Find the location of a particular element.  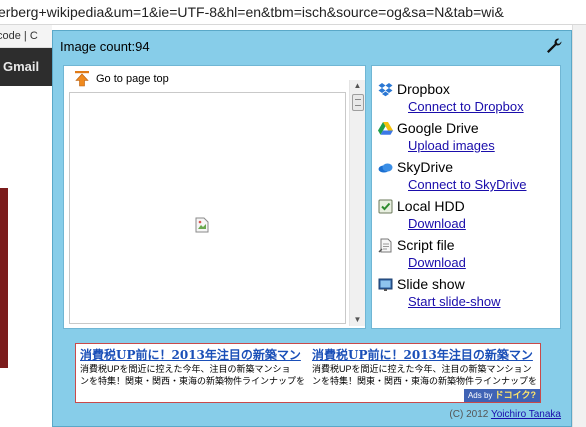

image-list-scrollbar: ▲ ▼ is located at coordinates (357, 203).